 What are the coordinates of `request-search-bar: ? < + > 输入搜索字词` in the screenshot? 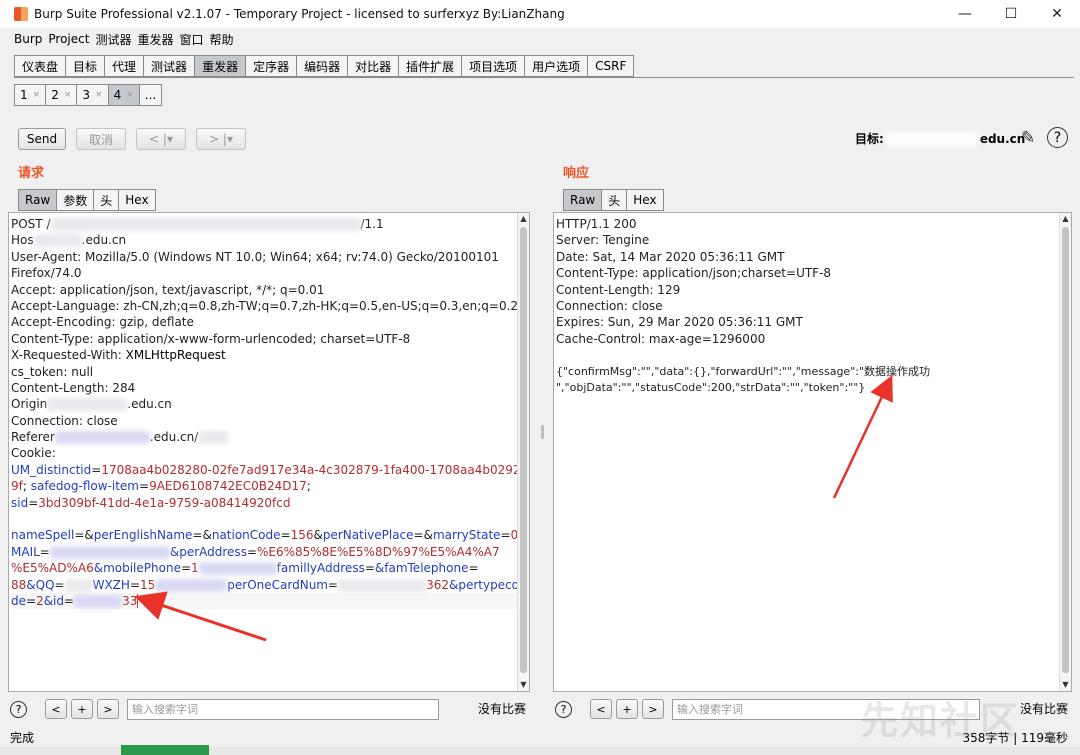 It's located at (224, 709).